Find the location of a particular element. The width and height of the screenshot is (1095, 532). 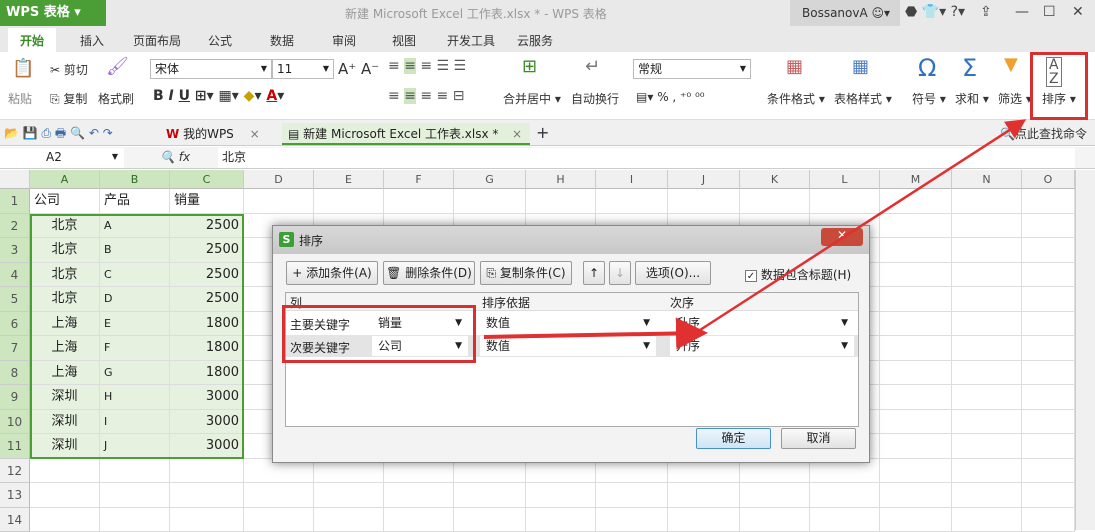

basis-select: 数值▼ is located at coordinates (568, 323).